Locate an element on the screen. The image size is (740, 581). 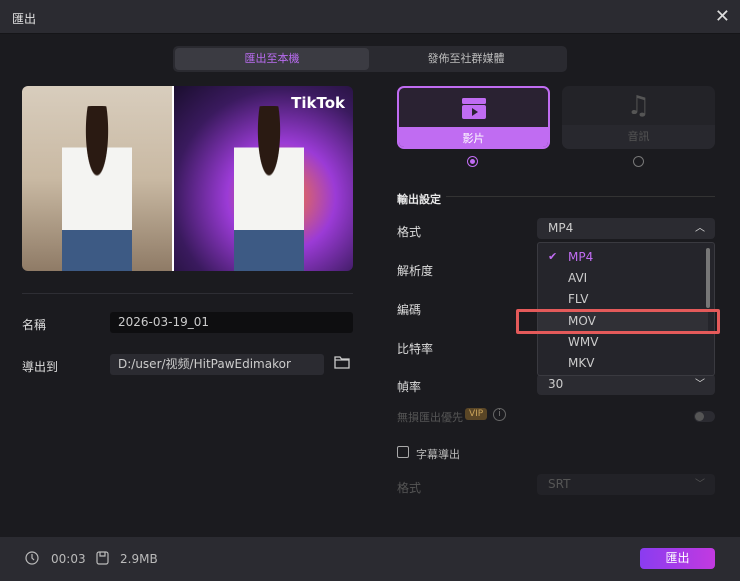
tab-export-local: 匯出至本機 is located at coordinates (272, 59).